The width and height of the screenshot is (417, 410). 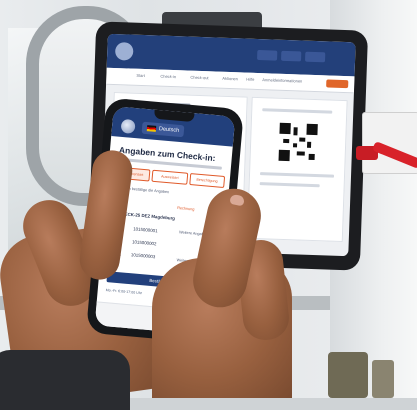 What do you see at coordinates (143, 256) in the screenshot?
I see `row-value: 1015000003` at bounding box center [143, 256].